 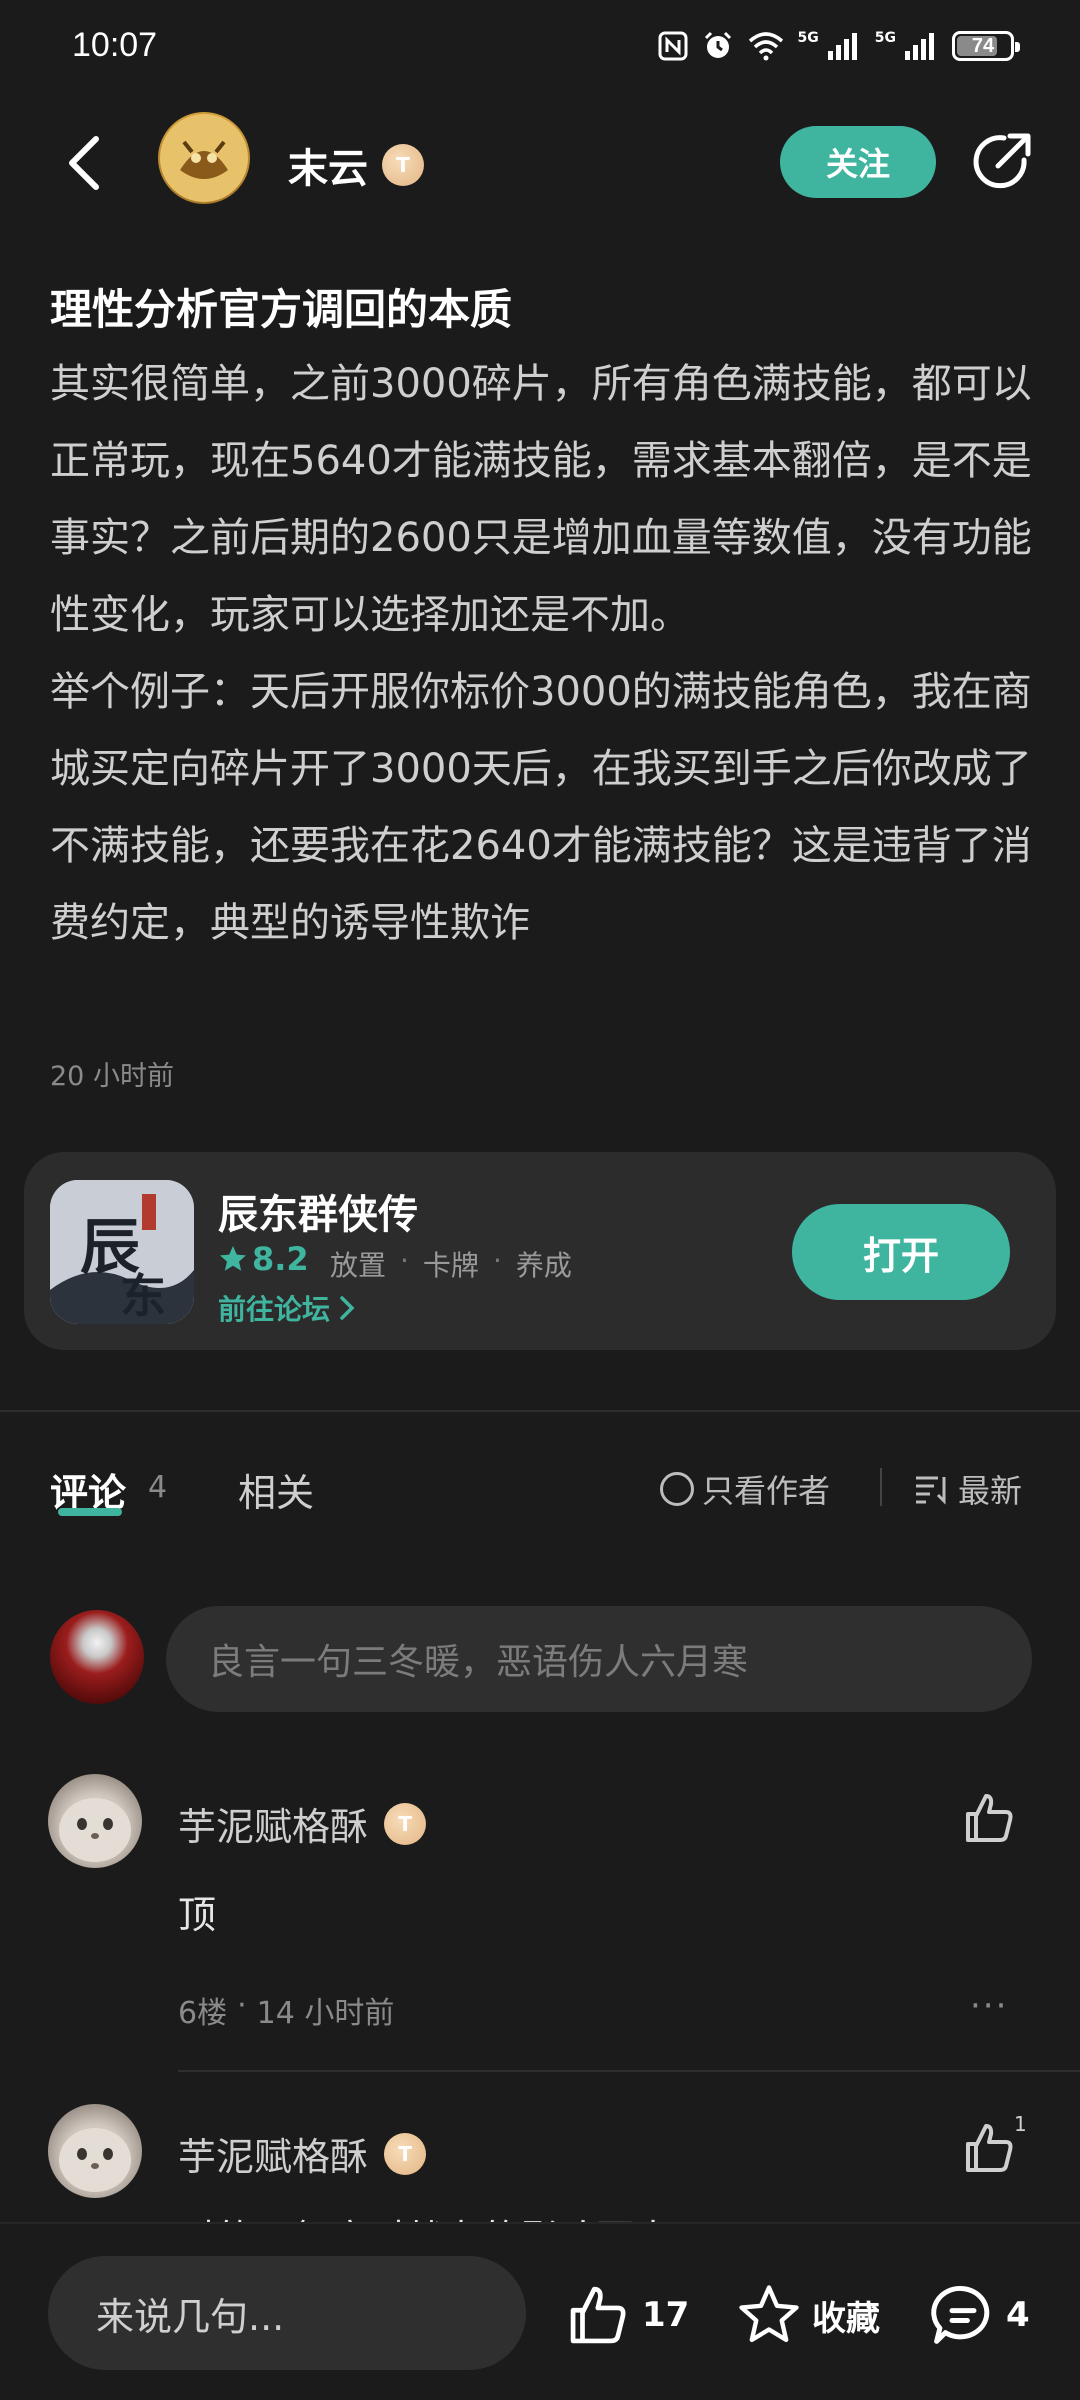 I want to click on chevron-right-icon, so click(x=347, y=1308).